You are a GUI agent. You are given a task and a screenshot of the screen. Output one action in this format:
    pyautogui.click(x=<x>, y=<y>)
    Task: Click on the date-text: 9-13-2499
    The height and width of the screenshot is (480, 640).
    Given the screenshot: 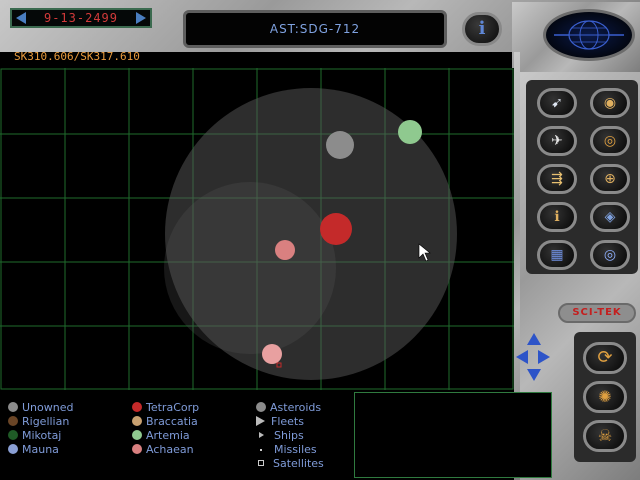 What is the action you would take?
    pyautogui.click(x=81, y=18)
    